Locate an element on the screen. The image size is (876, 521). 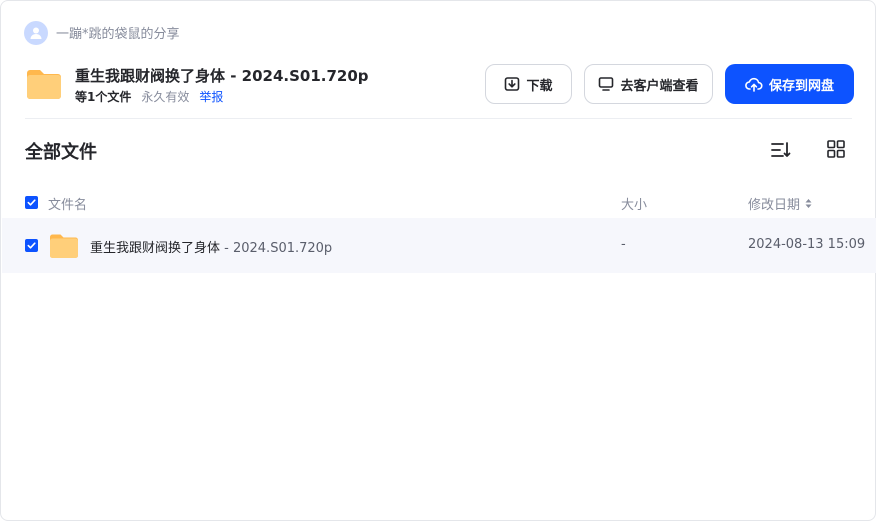
open-in-client-label: 去客户端查看 is located at coordinates (659, 86).